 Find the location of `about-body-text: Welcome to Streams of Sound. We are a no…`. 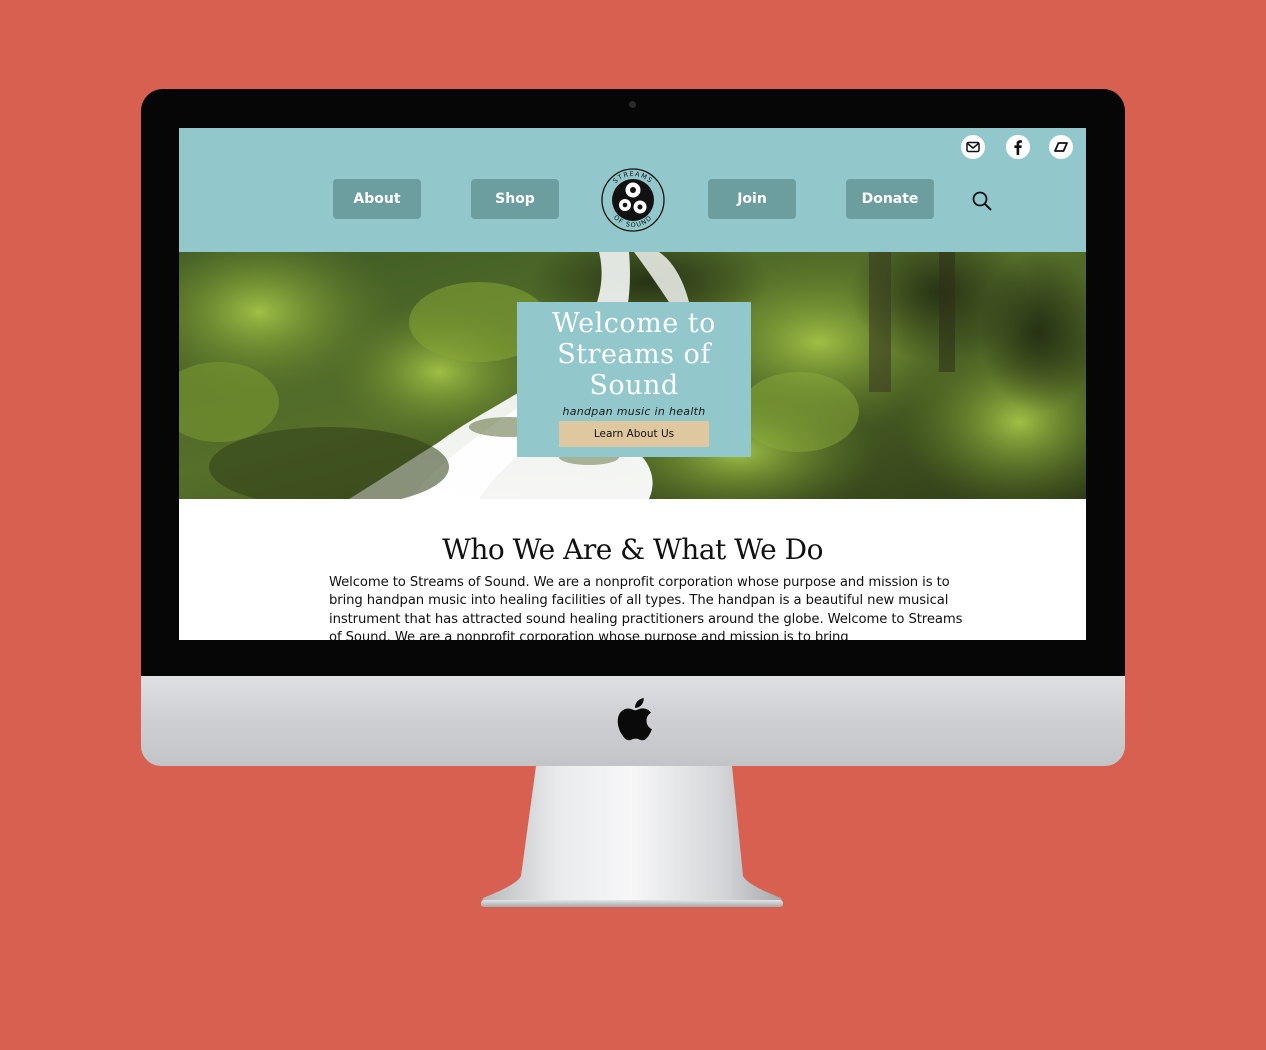

about-body-text: Welcome to Streams of Sound. We are a no… is located at coordinates (646, 607).